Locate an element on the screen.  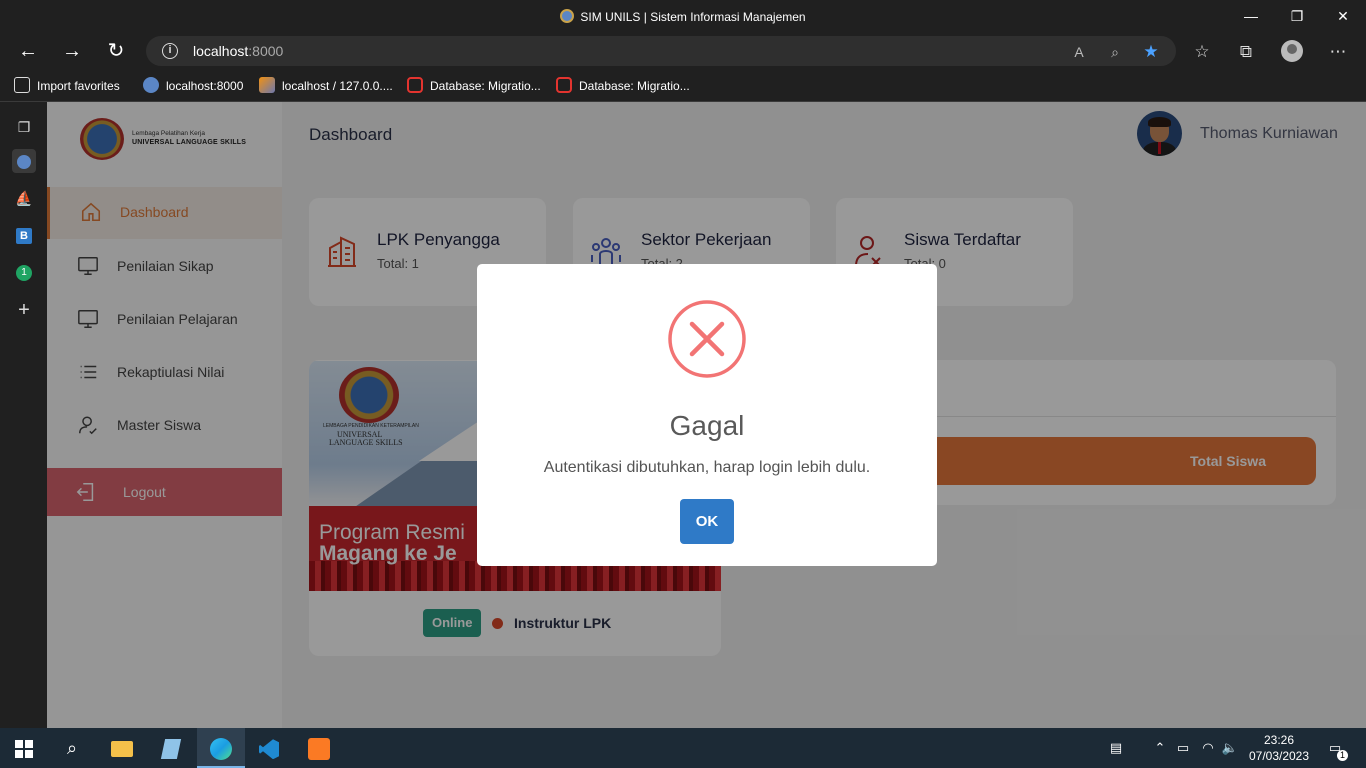
profile-avatar-icon is located at coordinates (1292, 51).